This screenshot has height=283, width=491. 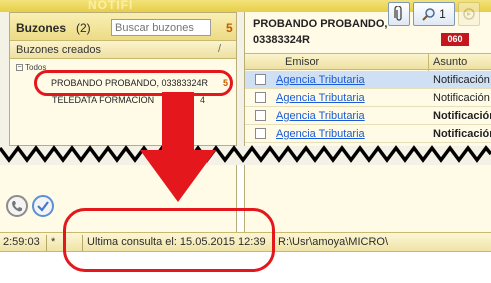 What do you see at coordinates (281, 40) in the screenshot?
I see `mailbox-title-line2: 03383324R` at bounding box center [281, 40].